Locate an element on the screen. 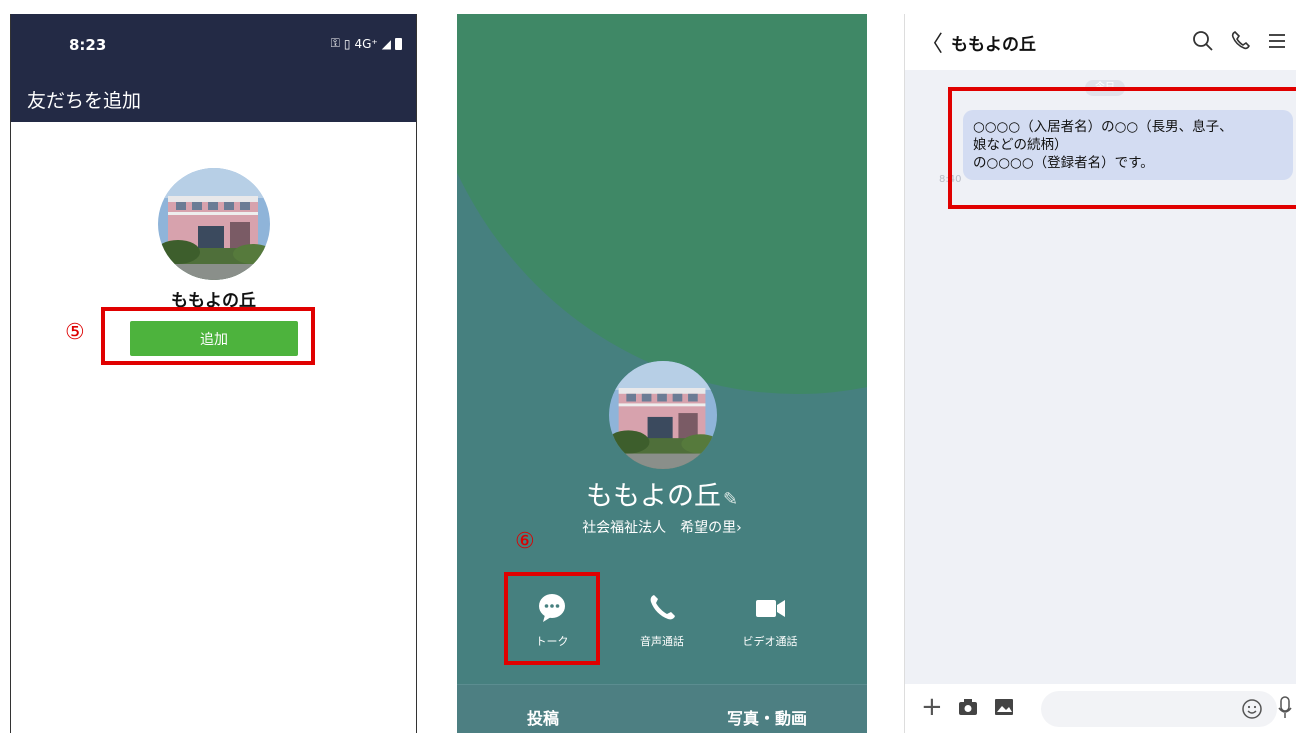  voice-call-button: 音声通話 is located at coordinates (662, 620).